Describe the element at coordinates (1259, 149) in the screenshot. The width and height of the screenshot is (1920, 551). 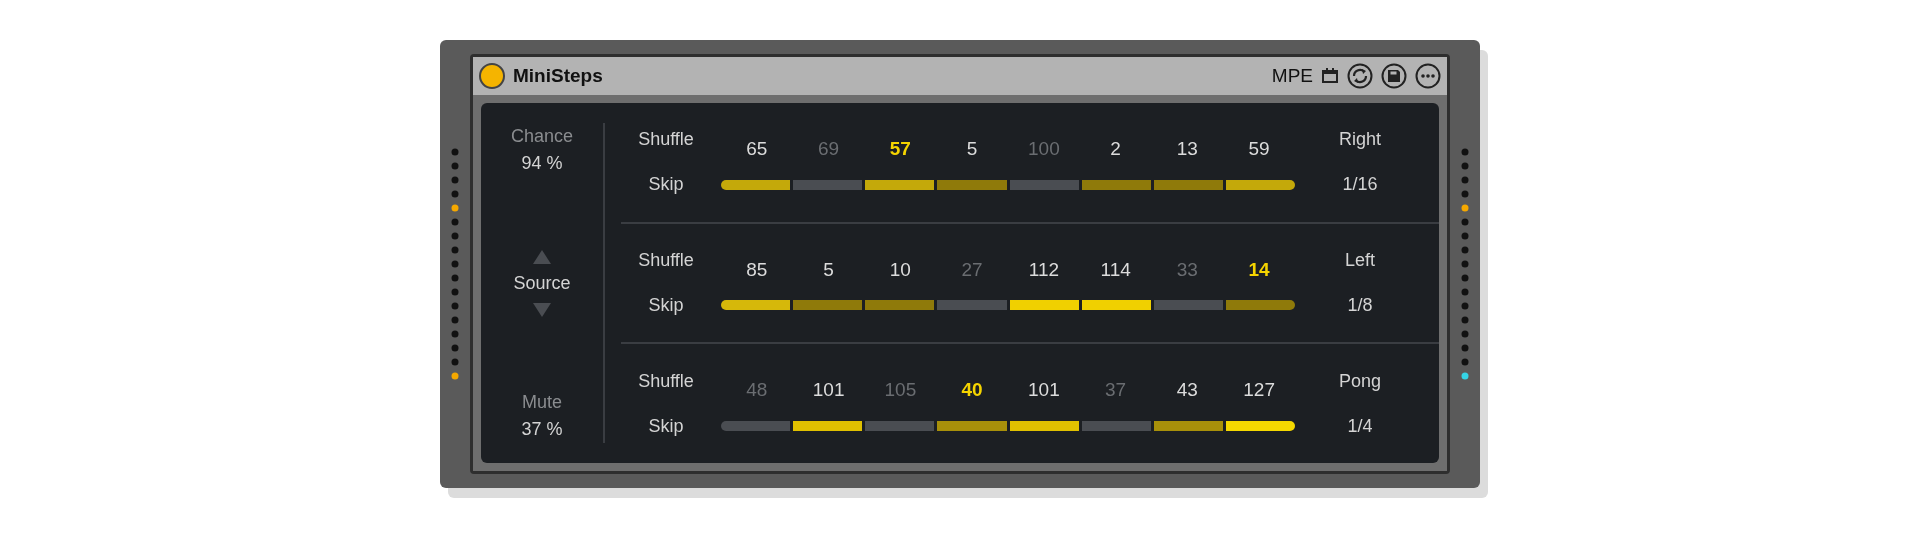
I see `shuffle-value: 59` at that location.